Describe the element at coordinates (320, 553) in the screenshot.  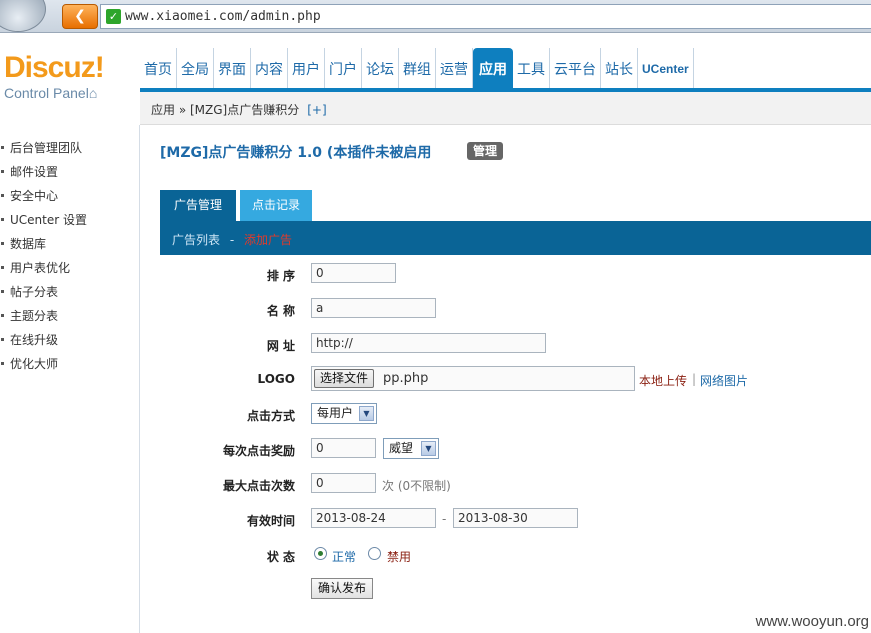
I see `status-normal-radio` at that location.